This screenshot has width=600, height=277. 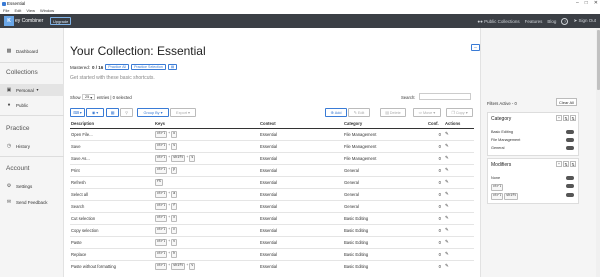 I want to click on features-link: Features, so click(x=534, y=21).